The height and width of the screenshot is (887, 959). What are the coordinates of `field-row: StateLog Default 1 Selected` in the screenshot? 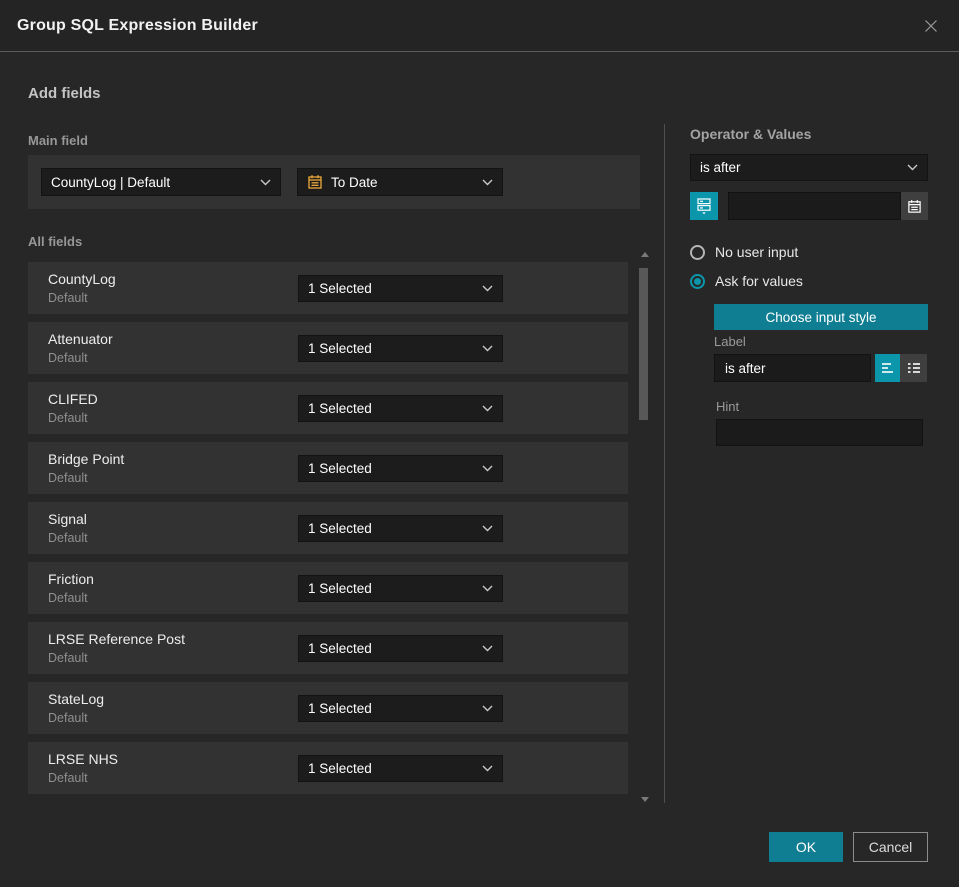 It's located at (328, 708).